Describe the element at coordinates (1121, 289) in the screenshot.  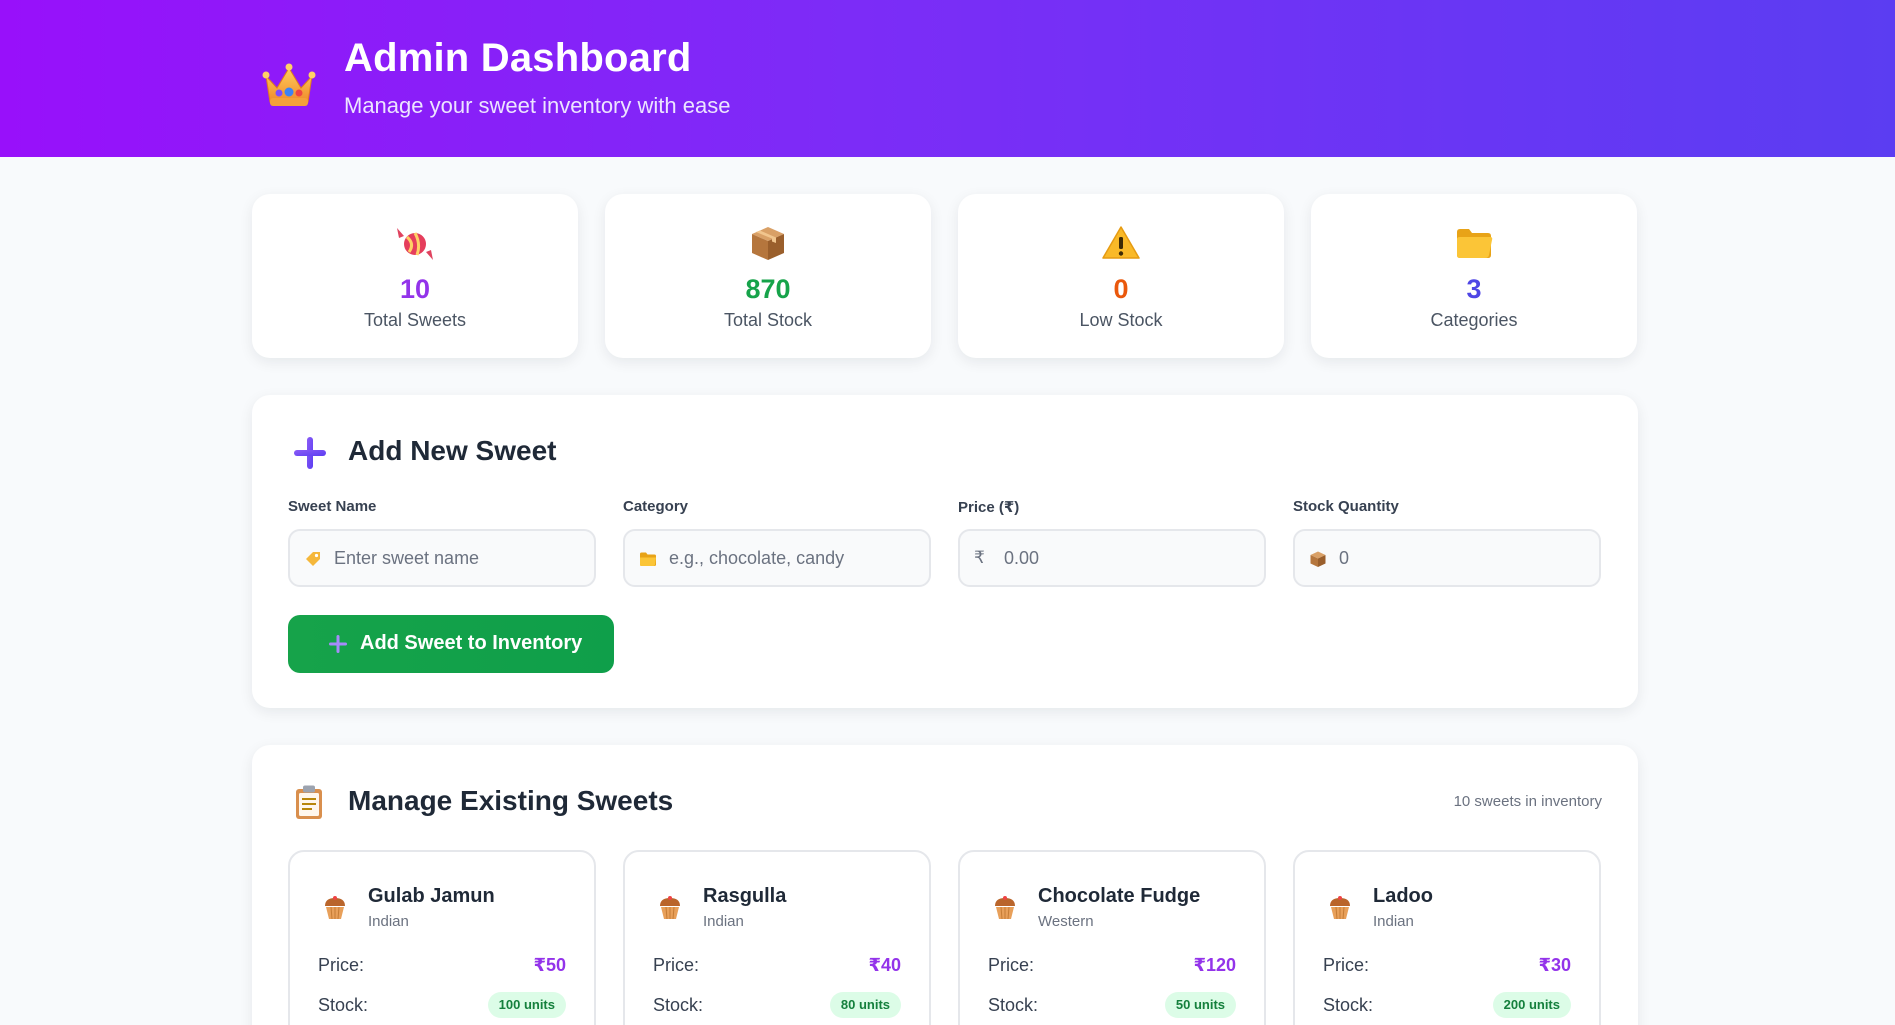
I see `stat-value: 0` at that location.